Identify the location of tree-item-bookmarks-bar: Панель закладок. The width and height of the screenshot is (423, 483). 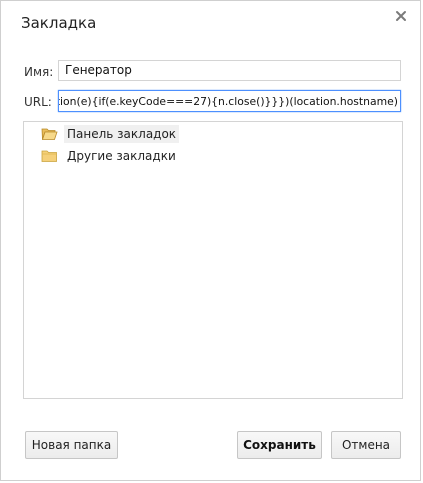
(110, 134).